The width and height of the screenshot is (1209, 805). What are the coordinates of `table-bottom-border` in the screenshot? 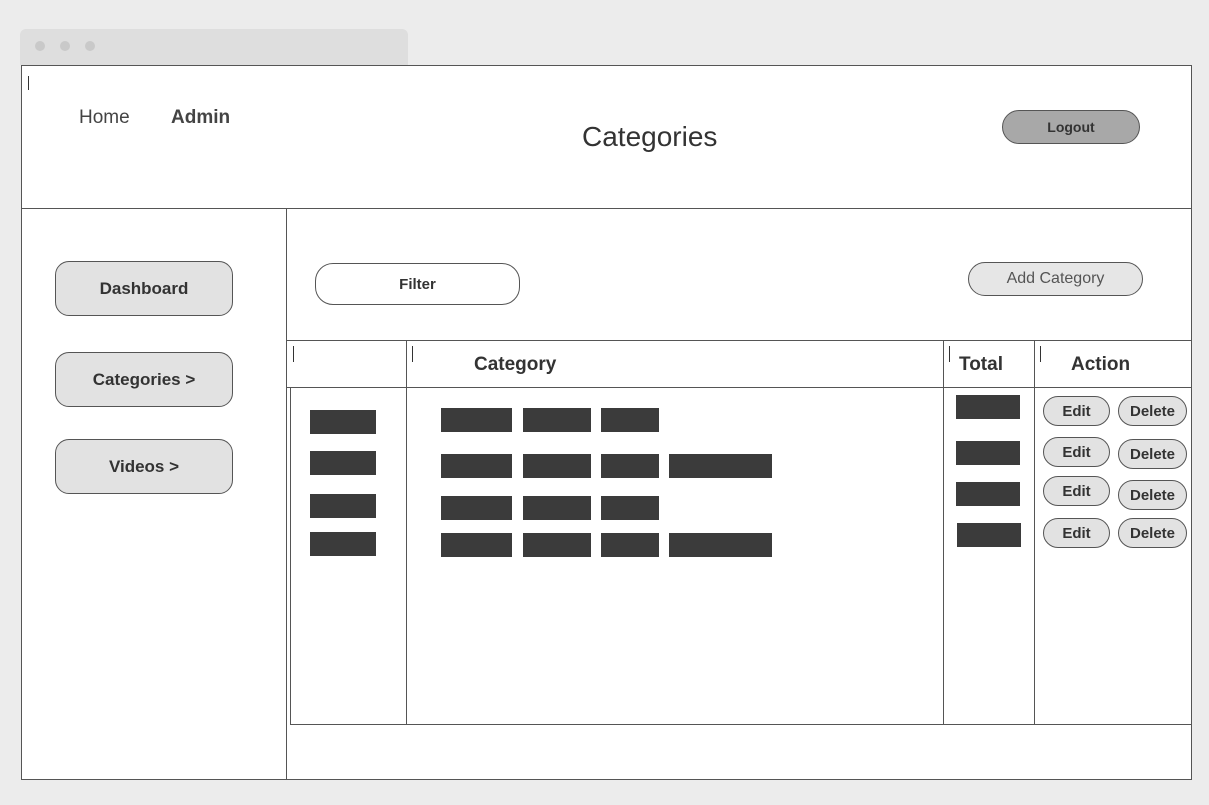 It's located at (740, 724).